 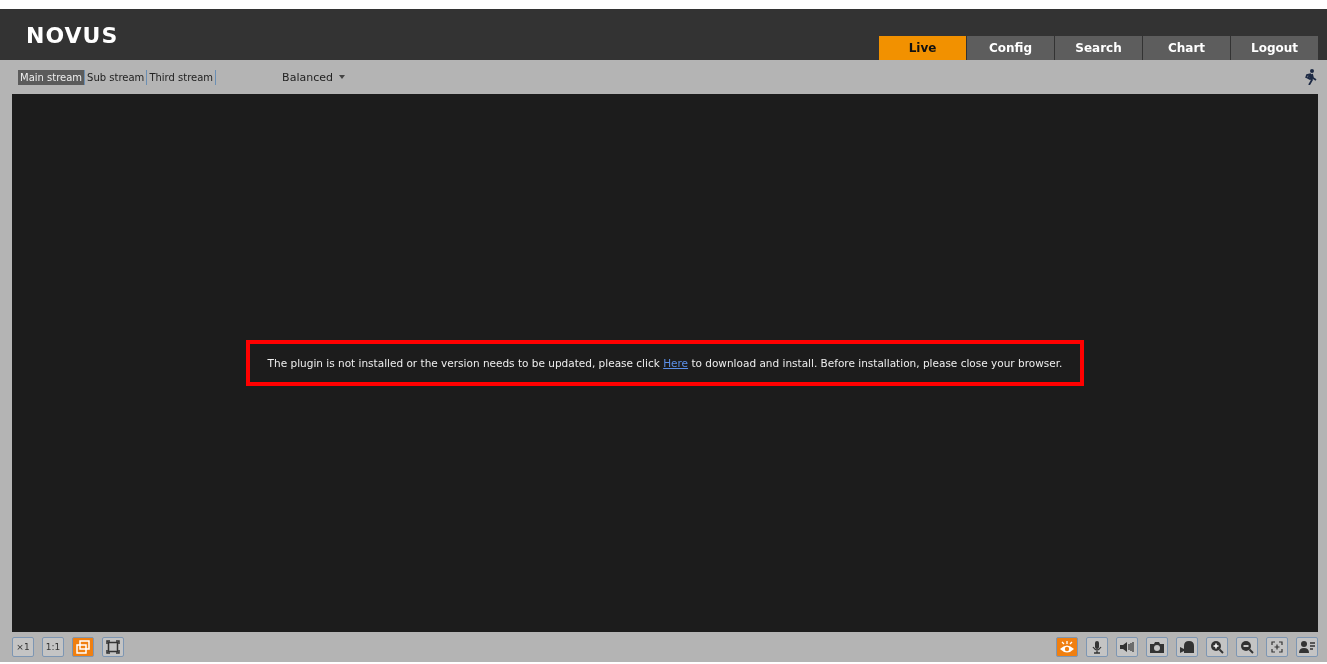 I want to click on download-link: Here, so click(x=676, y=363).